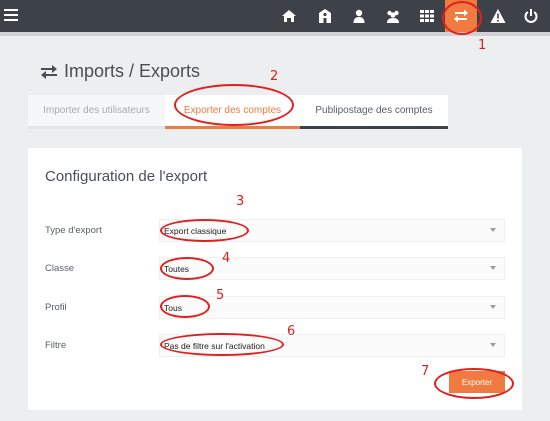 Image resolution: width=550 pixels, height=421 pixels. Describe the element at coordinates (73, 230) in the screenshot. I see `export-type-label: Type d'export` at that location.